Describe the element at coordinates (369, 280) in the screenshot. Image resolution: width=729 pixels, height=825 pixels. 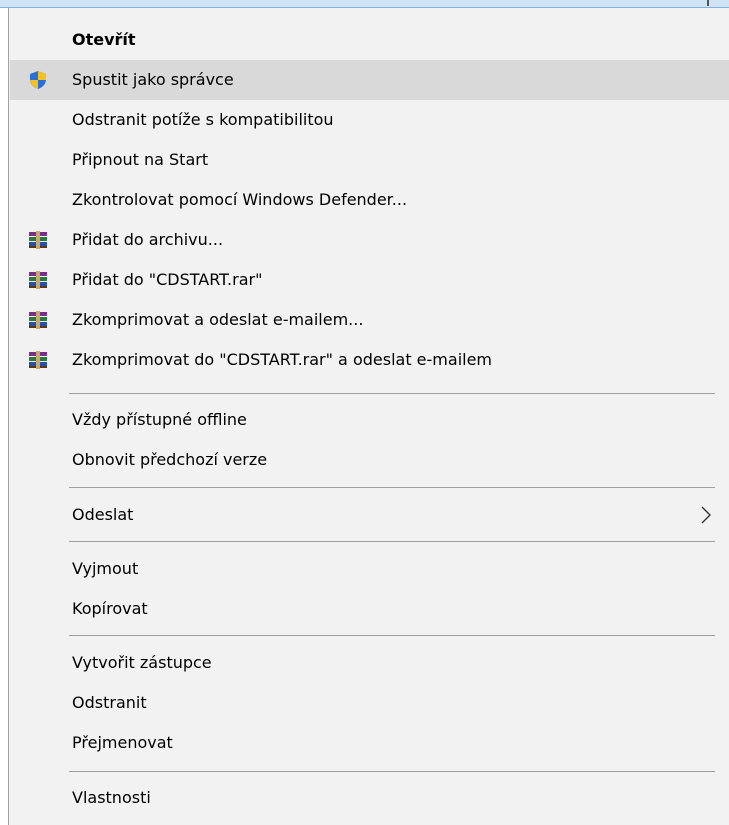
I see `menu-item-add-to-cdstart-rar: Přidat do "CDSTART.rar"` at that location.